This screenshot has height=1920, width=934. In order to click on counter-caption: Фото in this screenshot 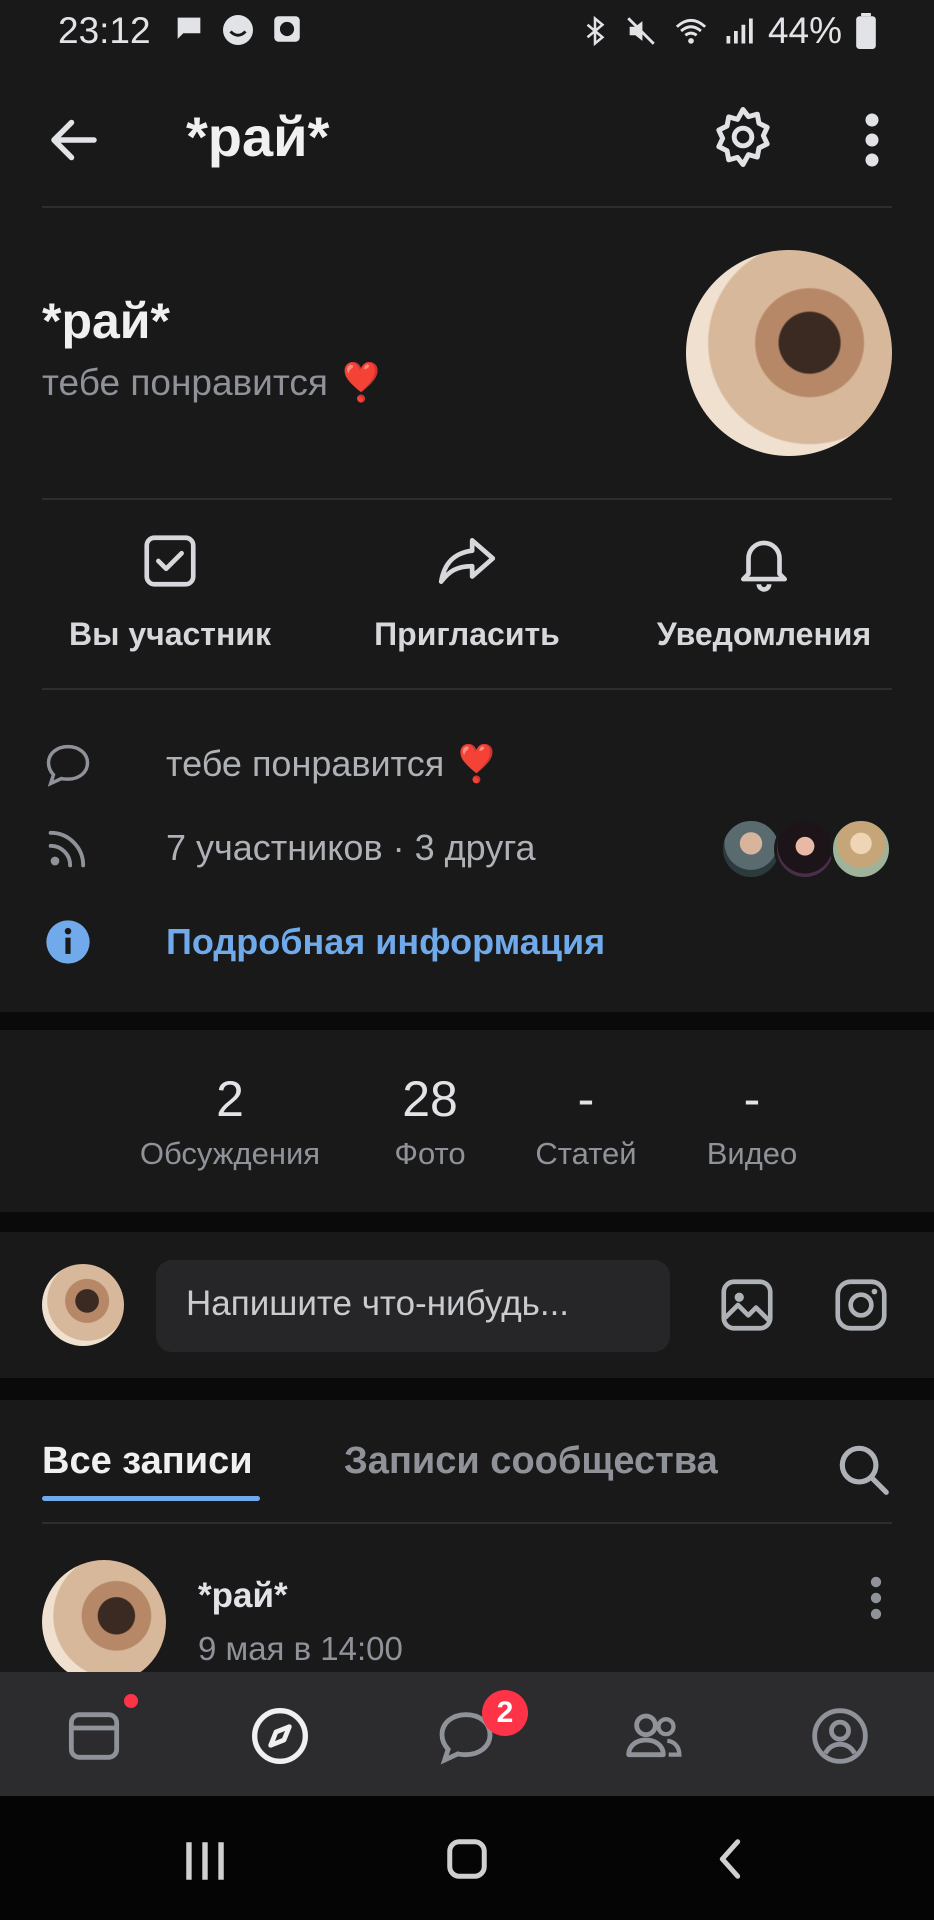, I will do `click(430, 1153)`.